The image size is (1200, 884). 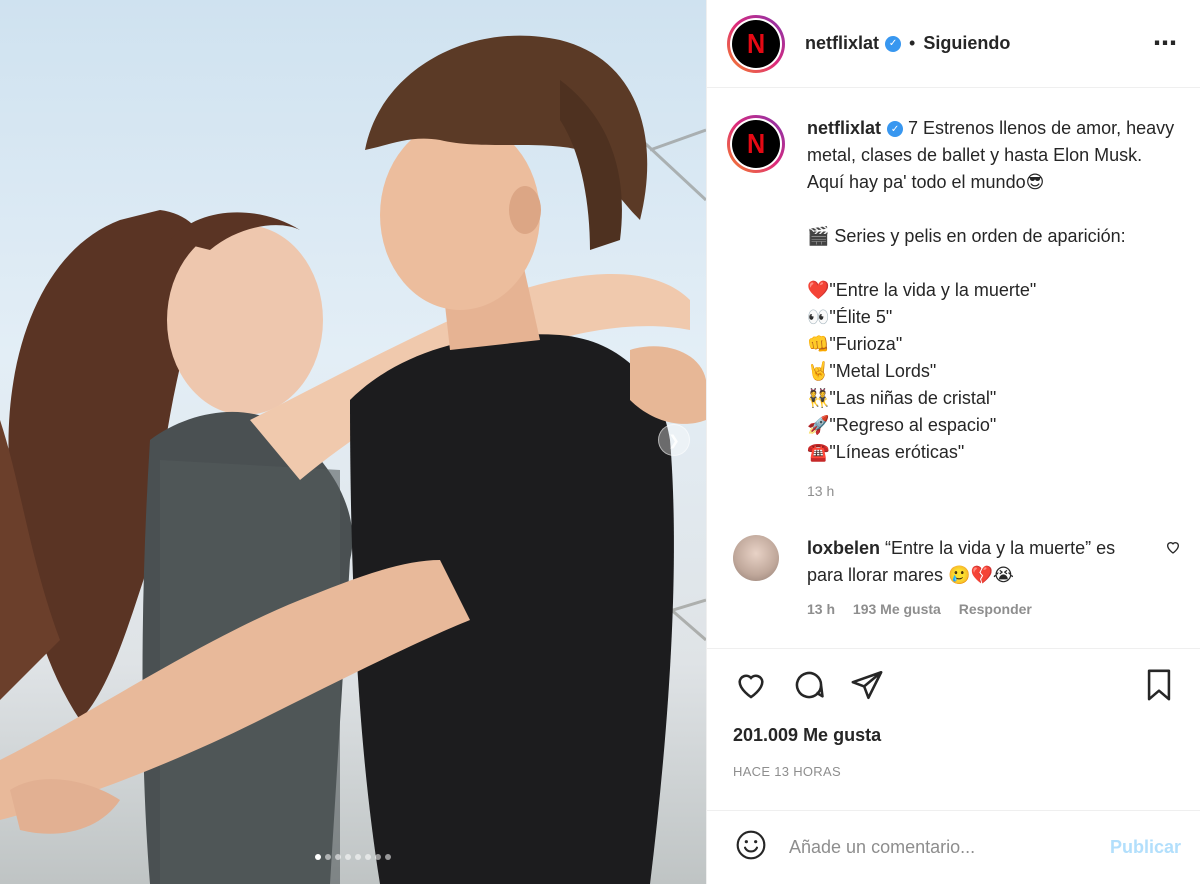 I want to click on comment-username: loxbelen, so click(x=843, y=548).